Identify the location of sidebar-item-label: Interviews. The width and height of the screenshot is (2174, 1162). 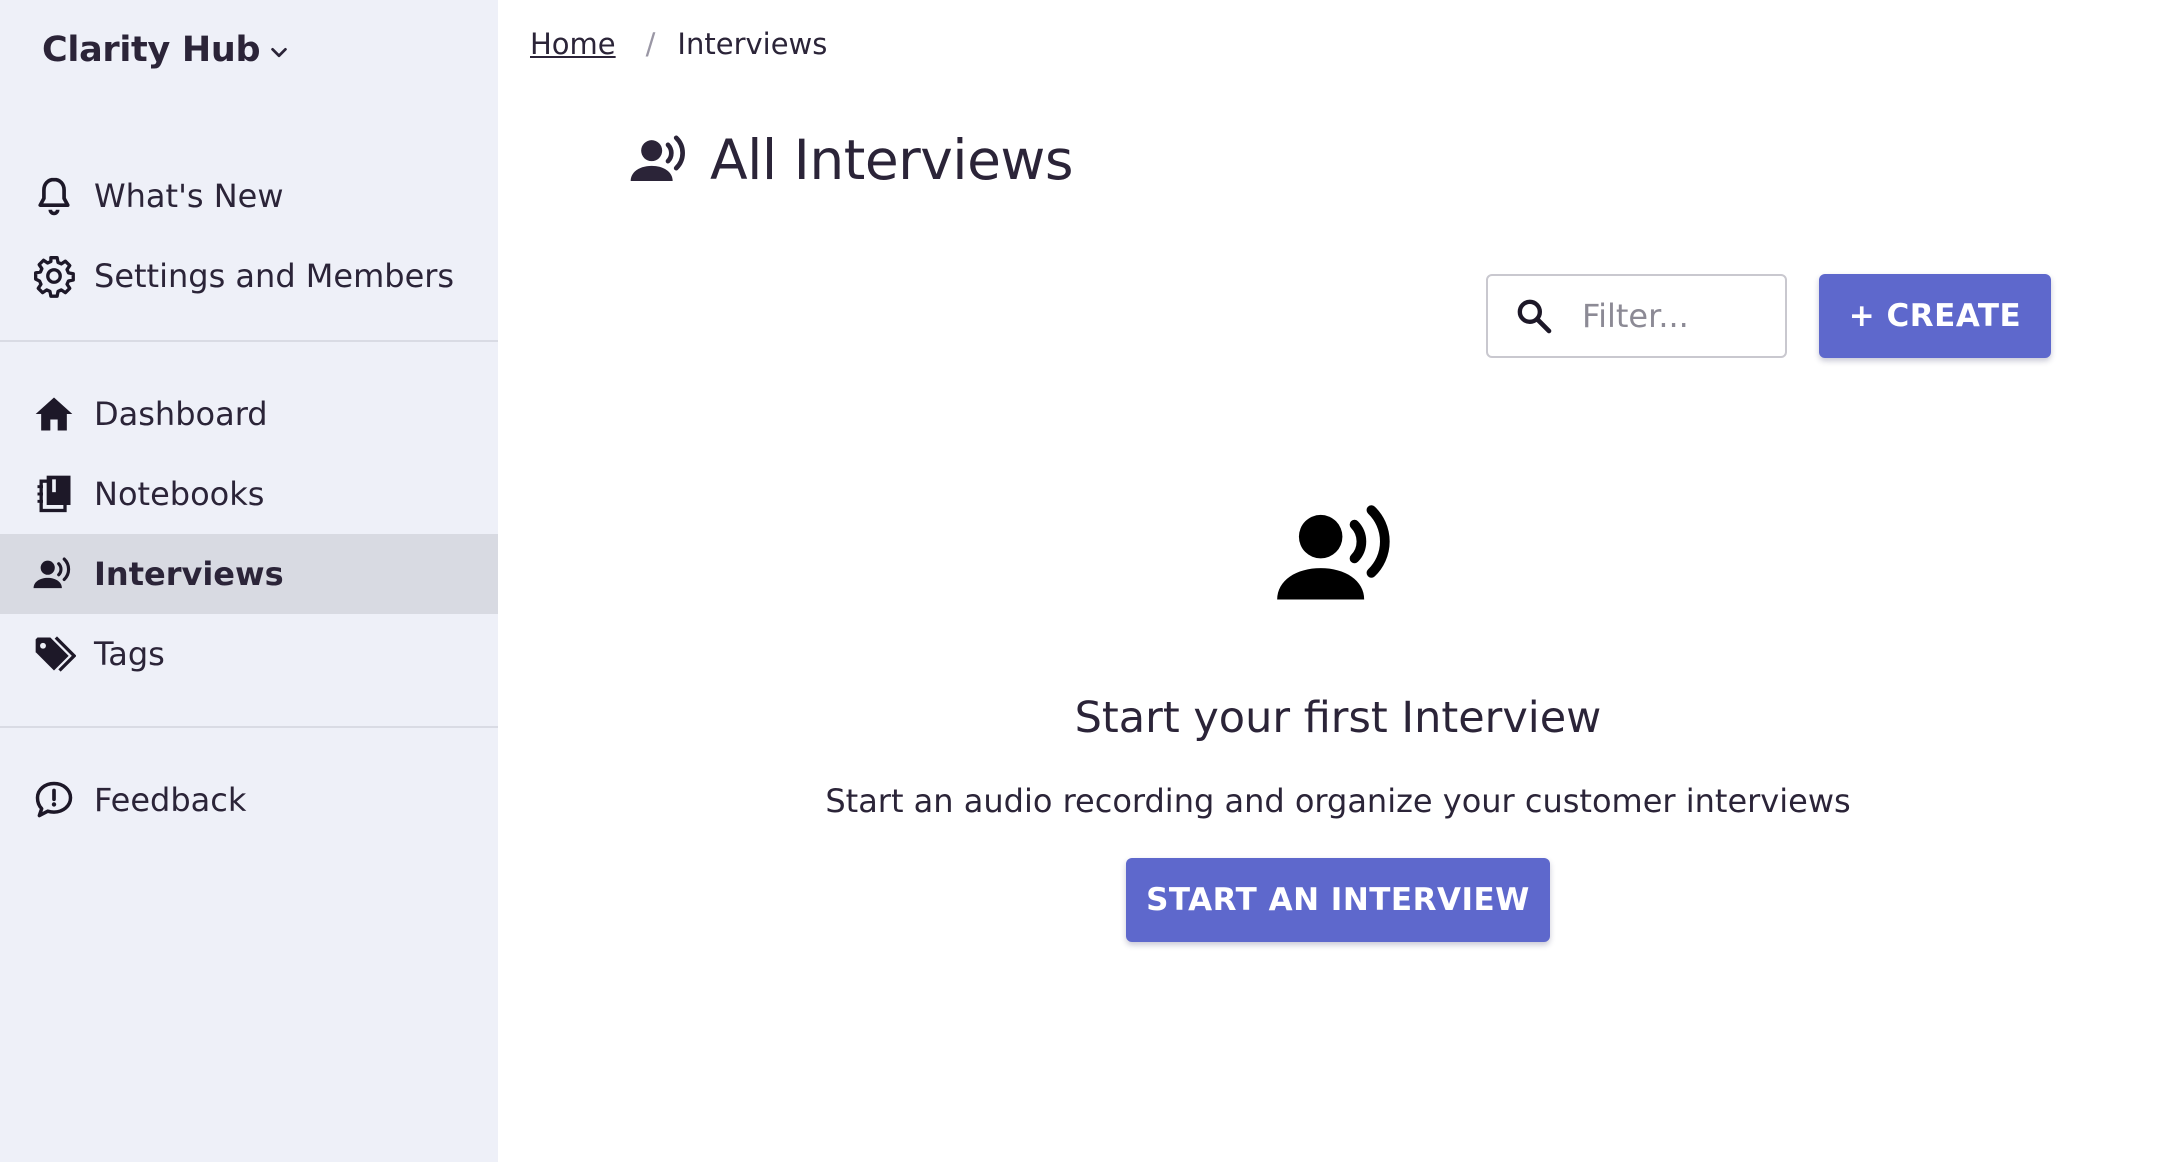
(189, 574).